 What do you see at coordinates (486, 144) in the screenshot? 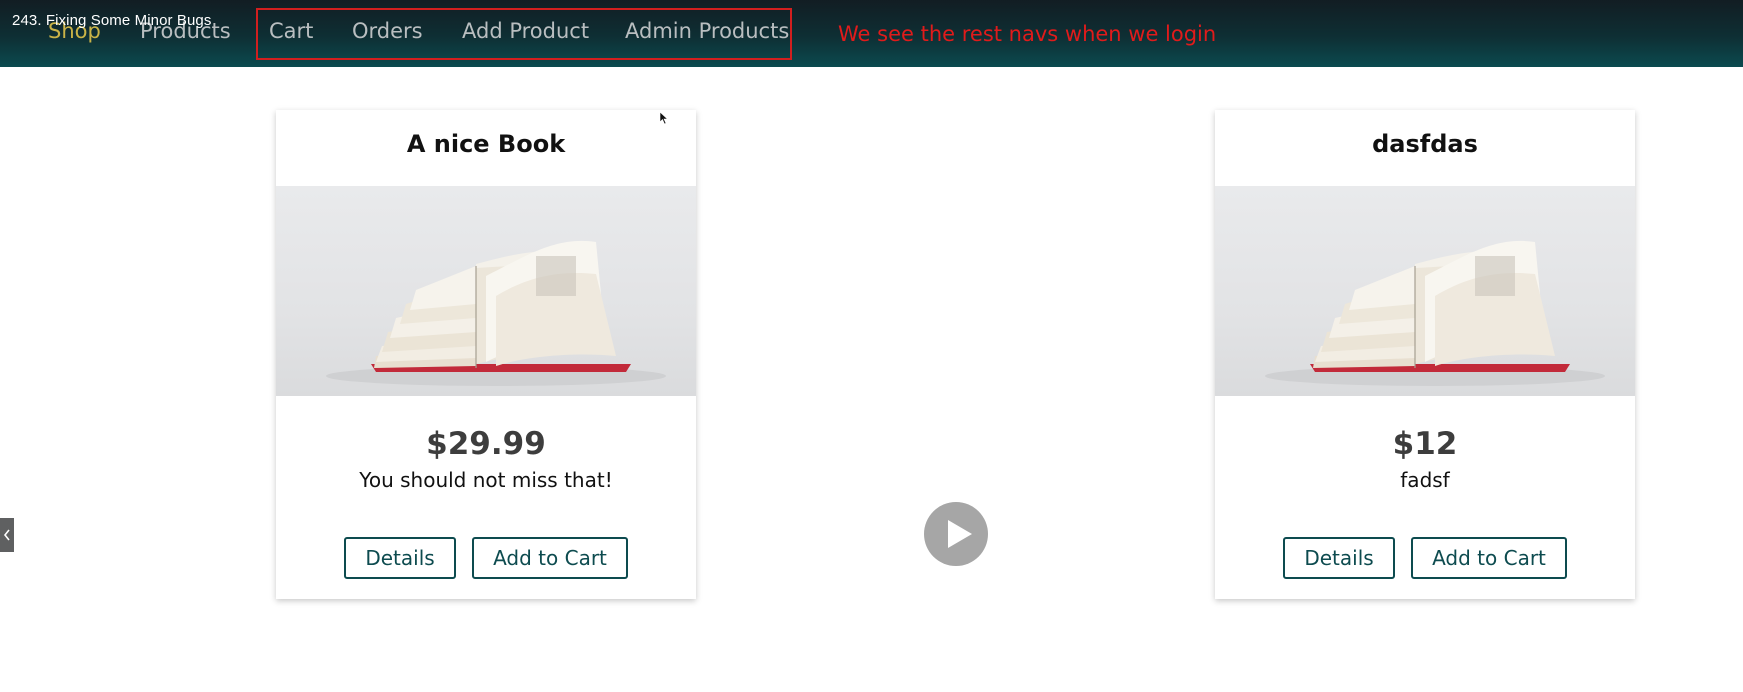
I see `product-title: A nice Book` at bounding box center [486, 144].